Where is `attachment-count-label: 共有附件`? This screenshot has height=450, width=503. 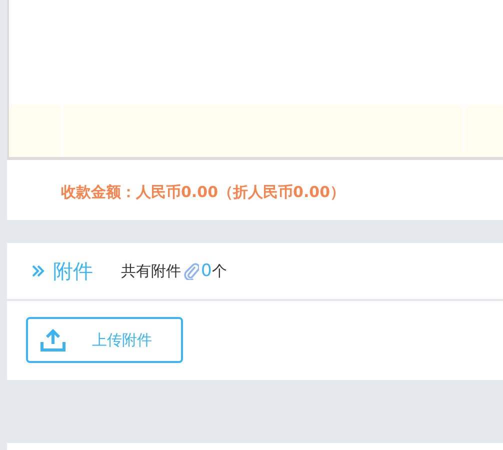 attachment-count-label: 共有附件 is located at coordinates (151, 271).